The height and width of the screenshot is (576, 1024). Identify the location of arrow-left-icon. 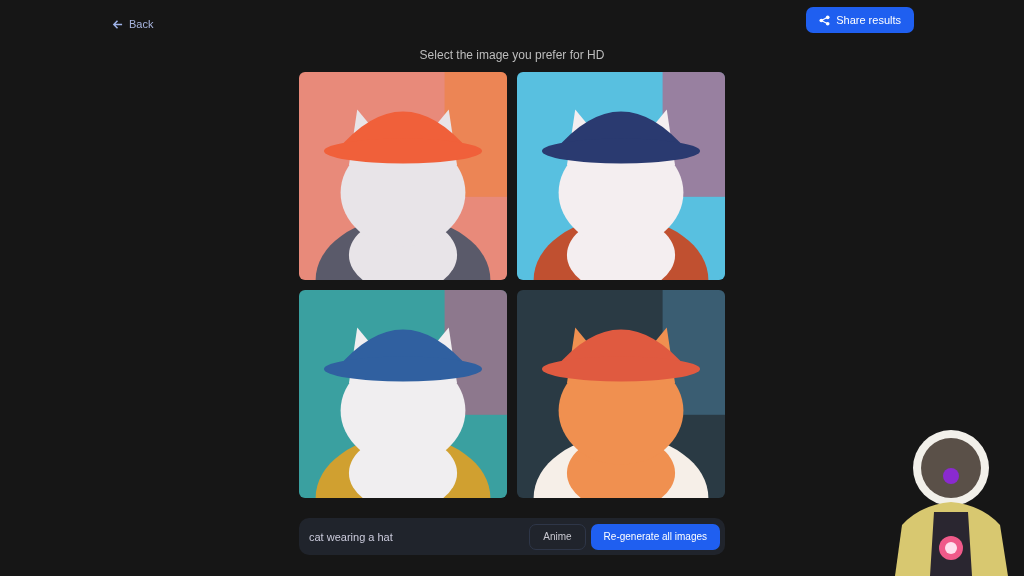
(117, 24).